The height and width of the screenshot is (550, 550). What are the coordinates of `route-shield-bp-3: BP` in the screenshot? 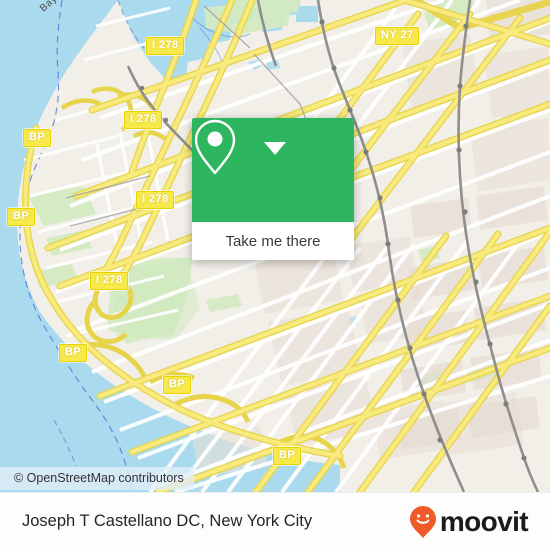 It's located at (73, 353).